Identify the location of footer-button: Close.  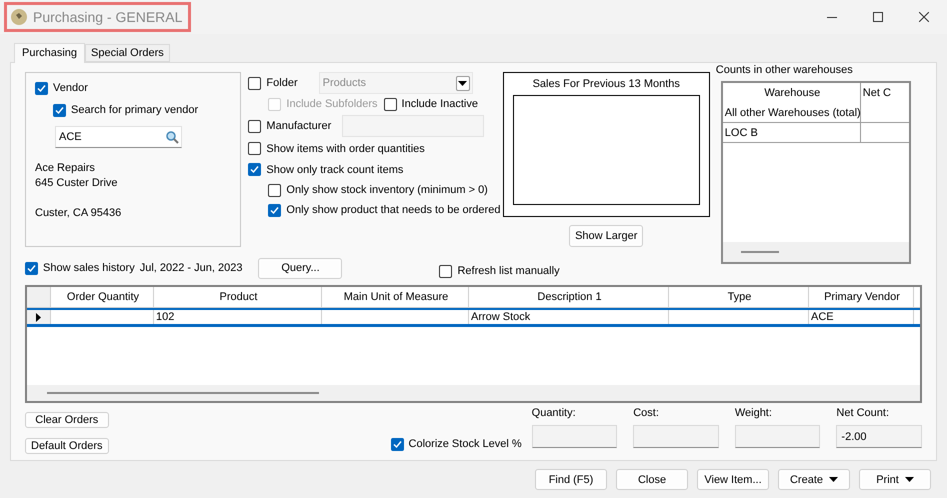
(652, 479).